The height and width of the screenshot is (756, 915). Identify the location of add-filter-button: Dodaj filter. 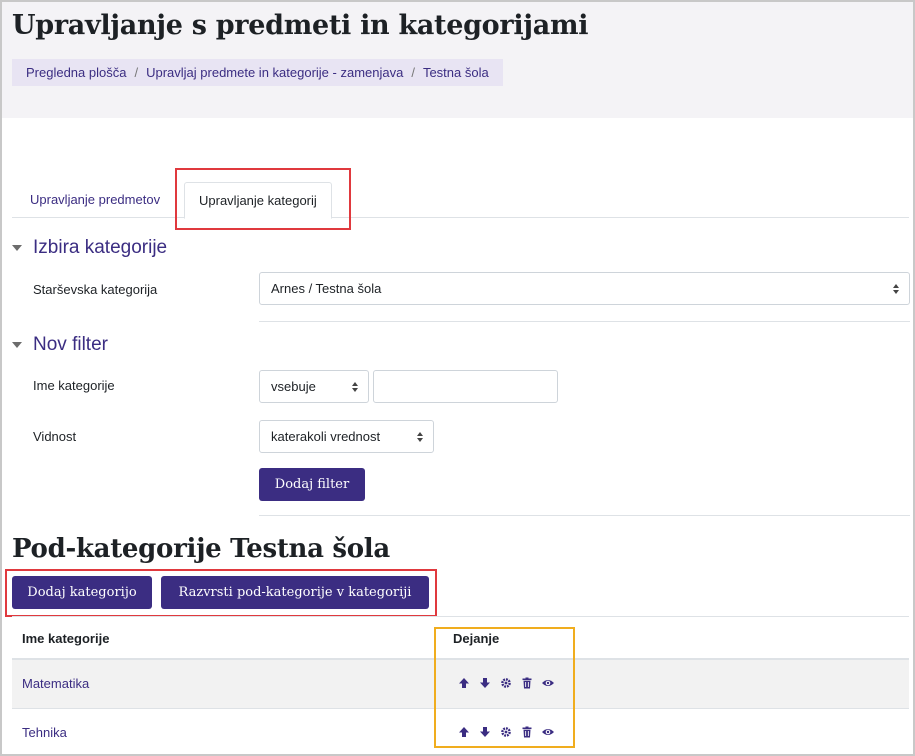
(312, 484).